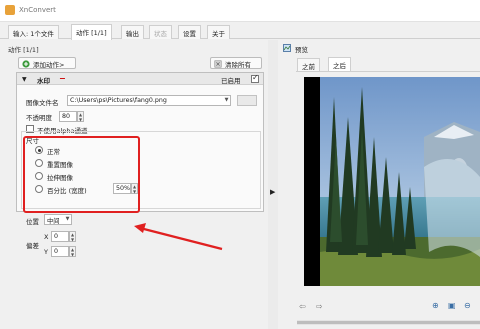 This screenshot has width=480, height=329. What do you see at coordinates (189, 32) in the screenshot?
I see `tab-settings: 设置` at bounding box center [189, 32].